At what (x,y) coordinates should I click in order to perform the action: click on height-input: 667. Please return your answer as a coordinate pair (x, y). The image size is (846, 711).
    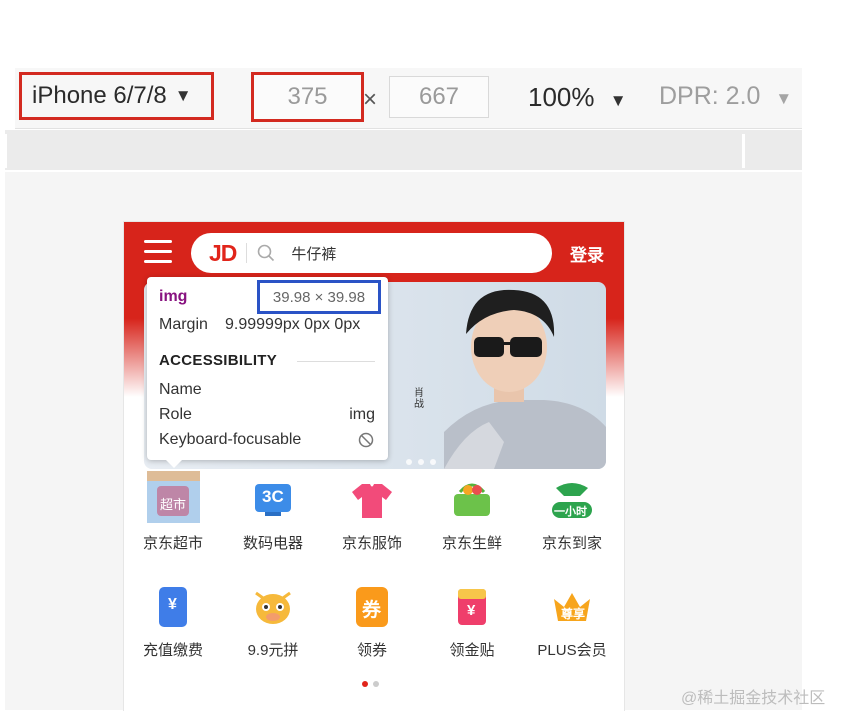
    Looking at the image, I should click on (439, 97).